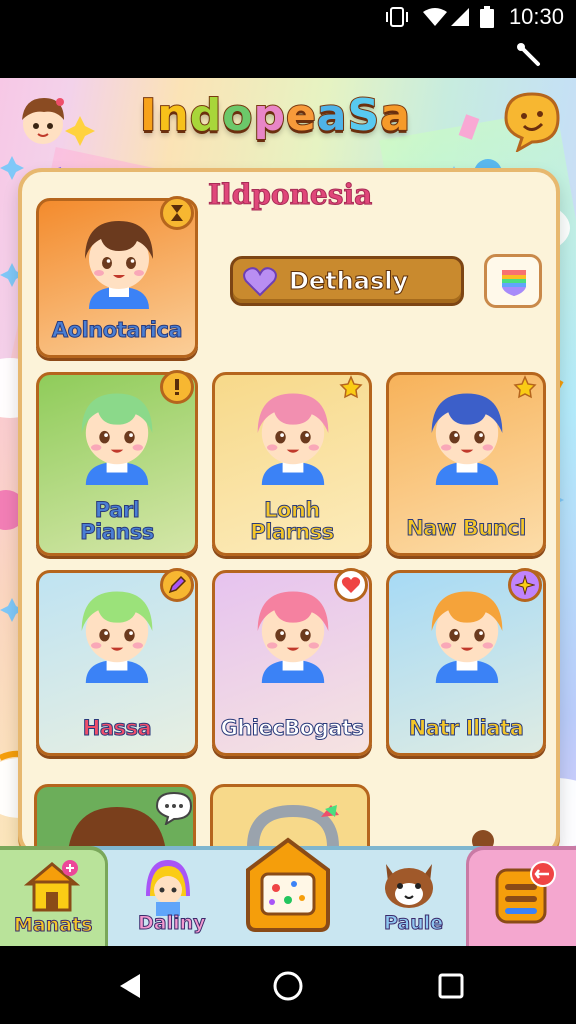  What do you see at coordinates (397, 17) in the screenshot?
I see `vibrate-icon` at bounding box center [397, 17].